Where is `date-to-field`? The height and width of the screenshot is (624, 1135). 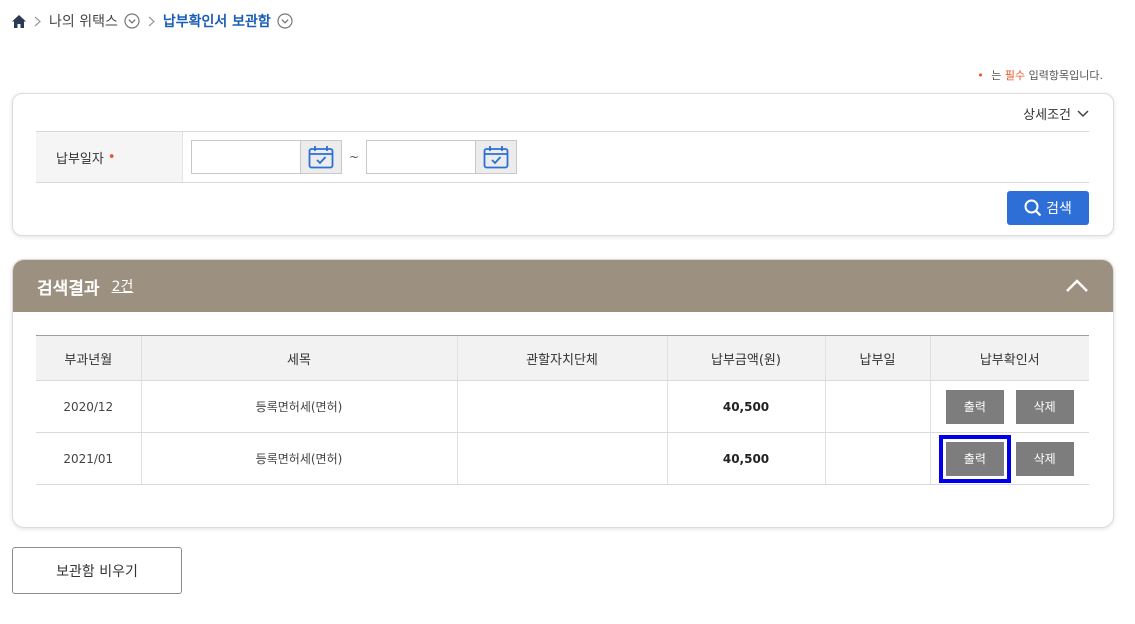
date-to-field is located at coordinates (442, 157).